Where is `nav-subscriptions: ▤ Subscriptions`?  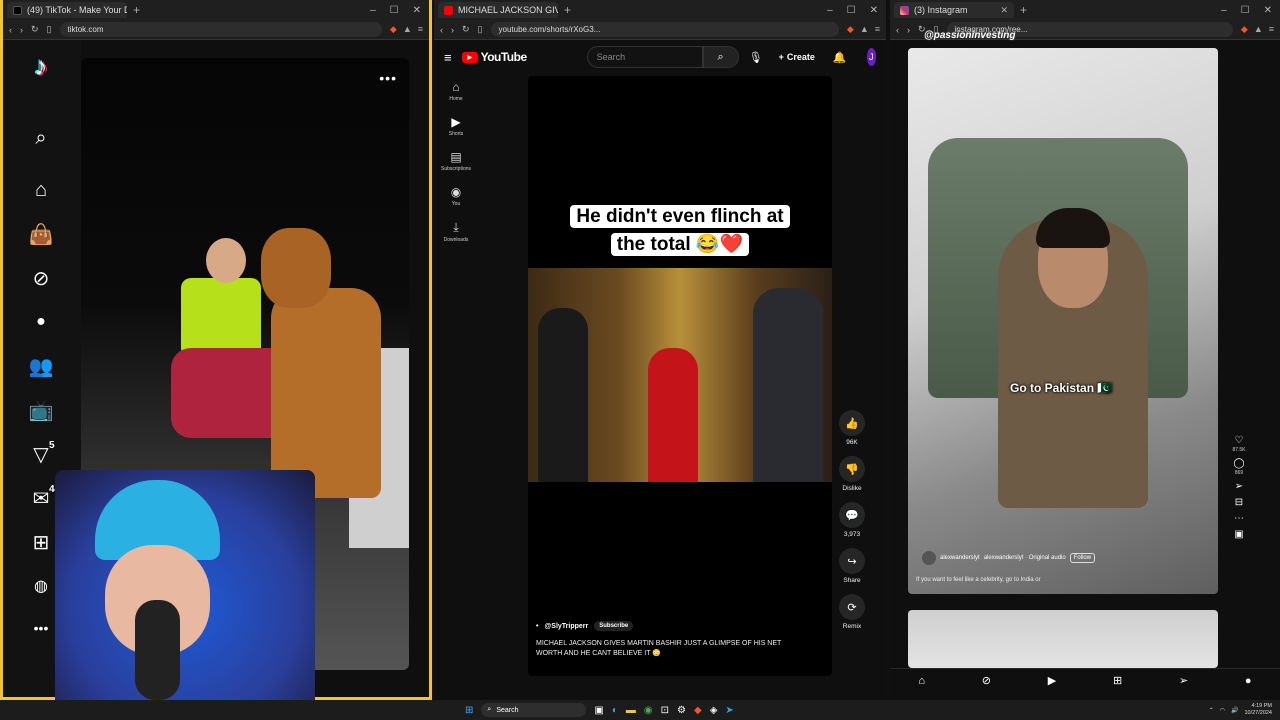 nav-subscriptions: ▤ Subscriptions is located at coordinates (456, 161).